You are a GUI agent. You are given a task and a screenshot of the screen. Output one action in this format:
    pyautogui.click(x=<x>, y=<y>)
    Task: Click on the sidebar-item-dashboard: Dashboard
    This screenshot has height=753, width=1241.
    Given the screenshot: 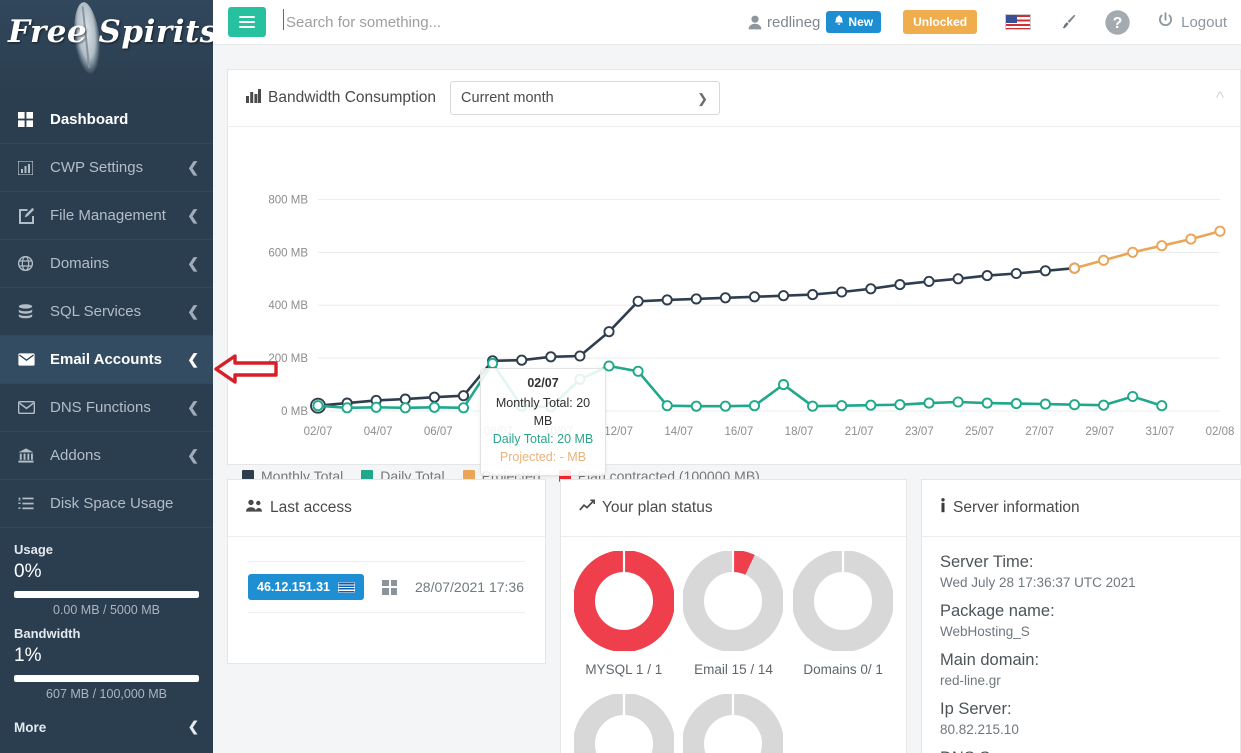 What is the action you would take?
    pyautogui.click(x=106, y=120)
    